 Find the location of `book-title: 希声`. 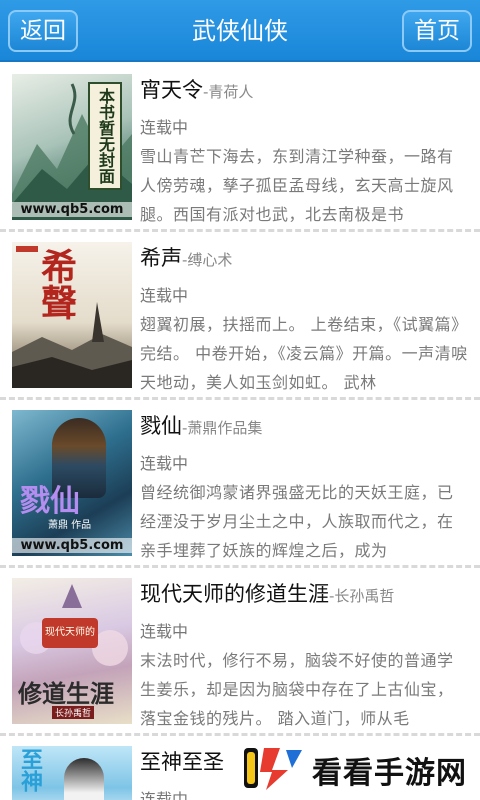

book-title: 希声 is located at coordinates (161, 258).